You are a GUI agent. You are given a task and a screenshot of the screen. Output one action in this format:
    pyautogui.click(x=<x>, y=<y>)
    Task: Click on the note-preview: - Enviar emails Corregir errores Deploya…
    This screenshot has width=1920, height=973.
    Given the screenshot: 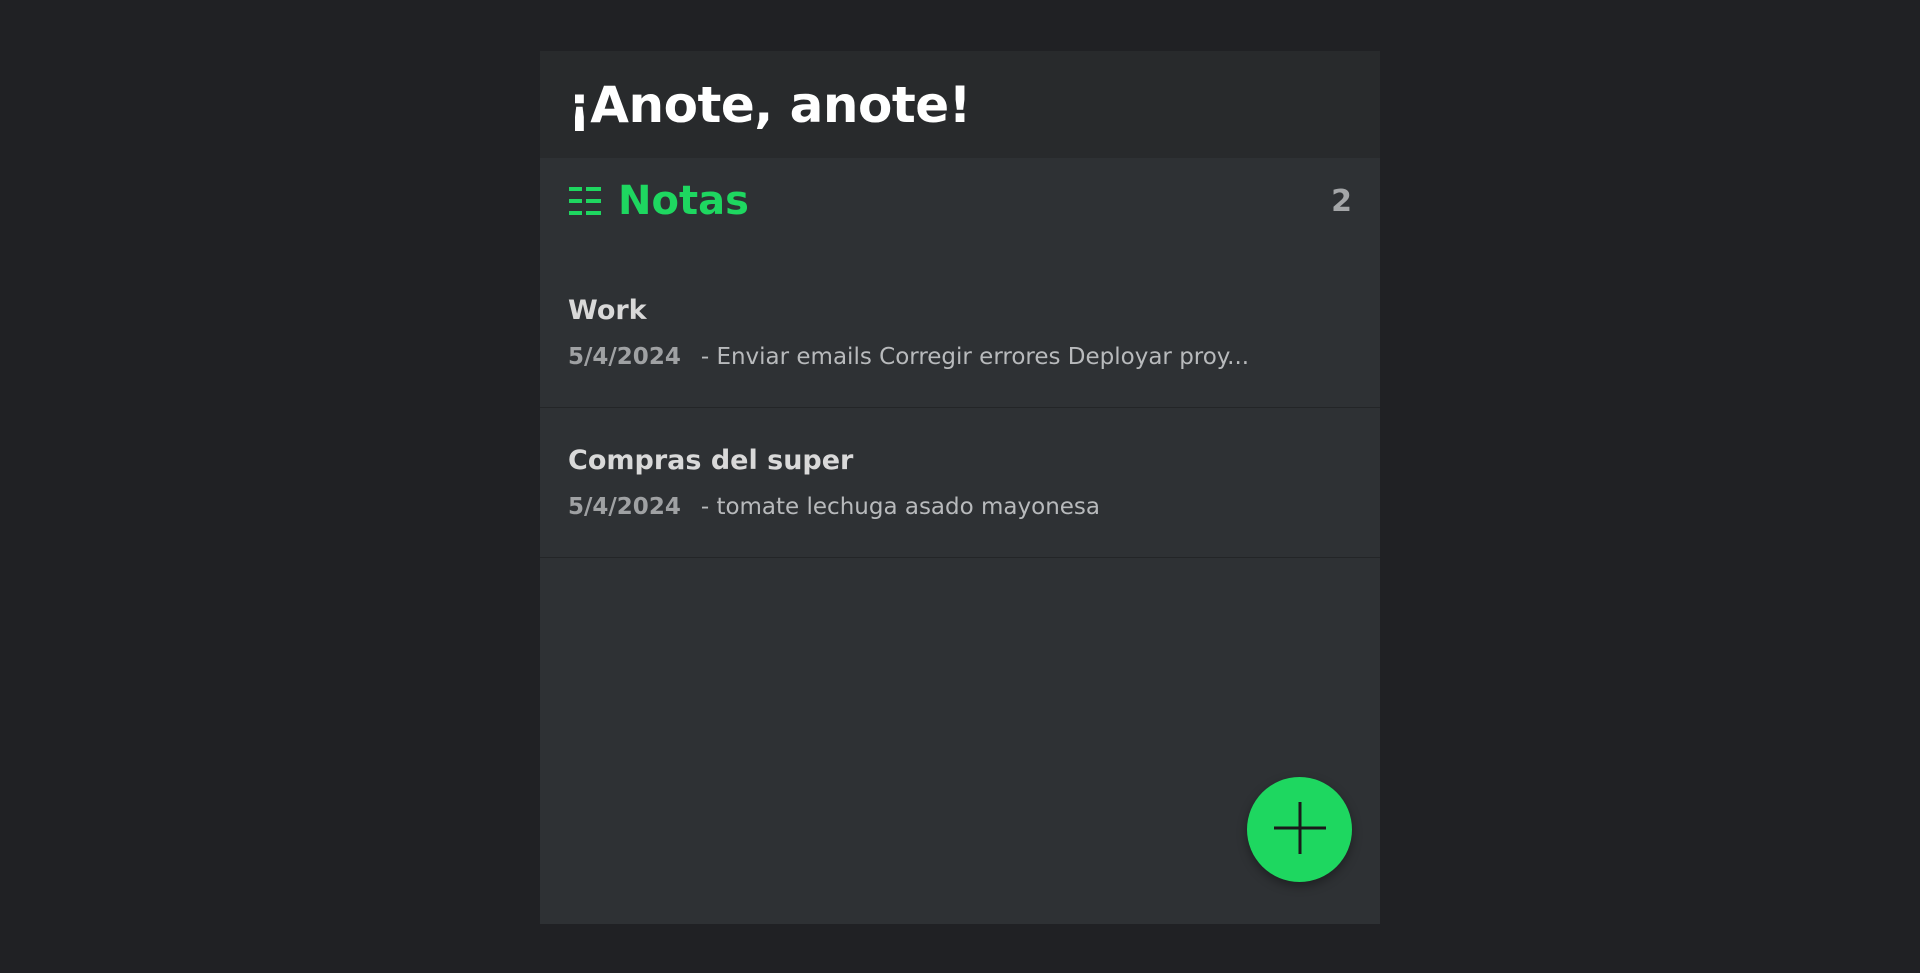 What is the action you would take?
    pyautogui.click(x=975, y=357)
    